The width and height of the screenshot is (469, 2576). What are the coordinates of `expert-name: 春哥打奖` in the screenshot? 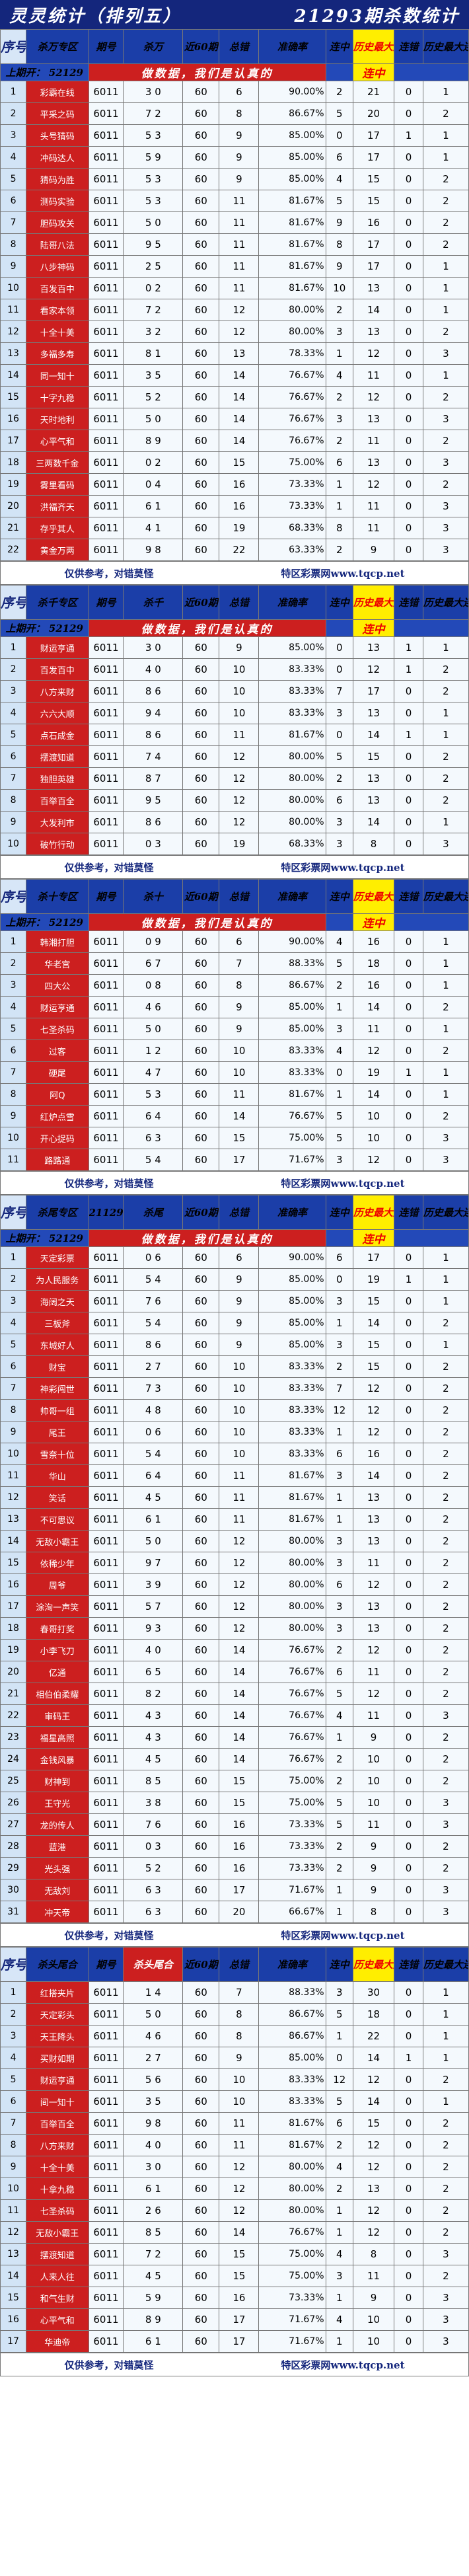 It's located at (57, 1629).